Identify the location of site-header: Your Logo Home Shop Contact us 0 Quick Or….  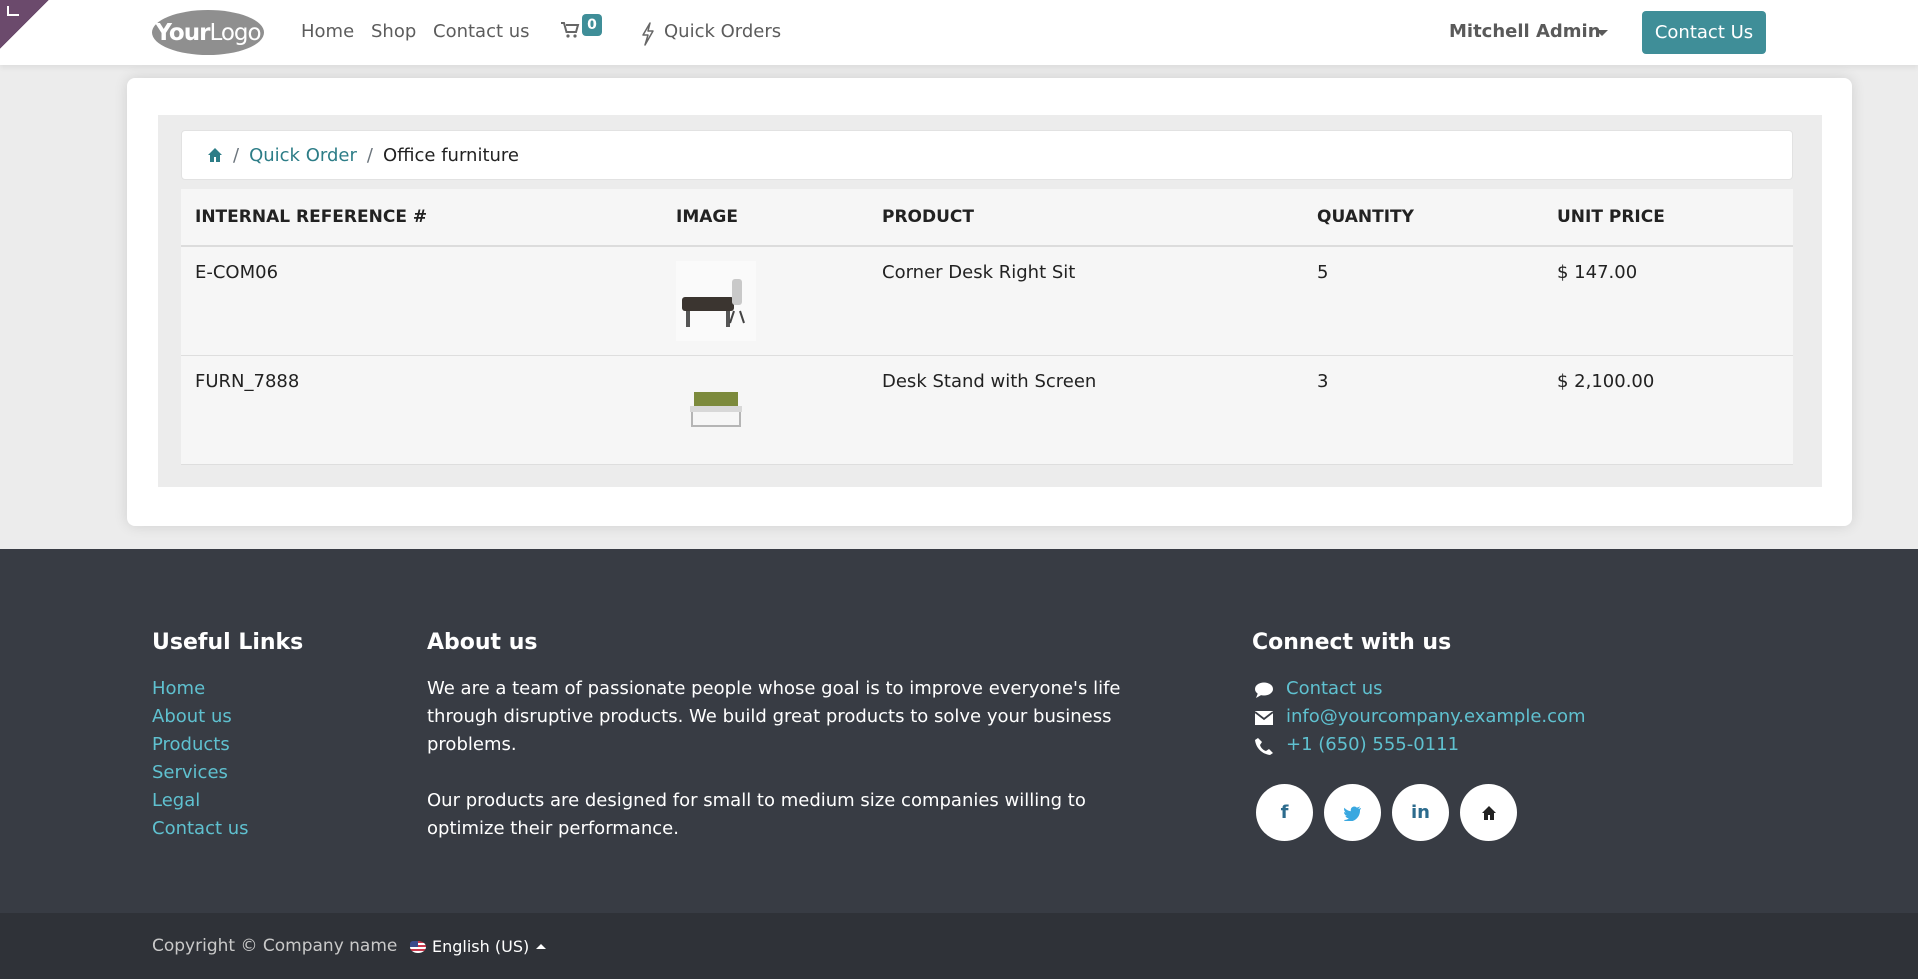
(959, 32).